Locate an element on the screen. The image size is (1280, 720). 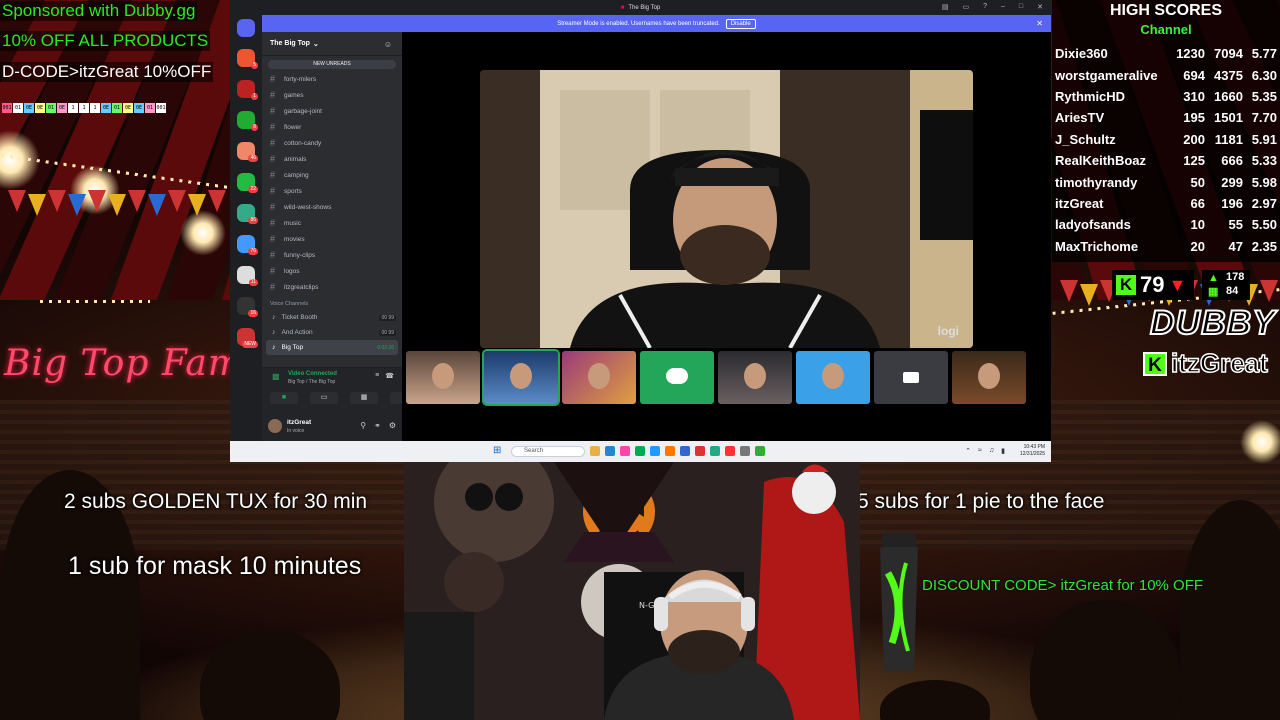
channel-item: # camping is located at coordinates (332, 175).